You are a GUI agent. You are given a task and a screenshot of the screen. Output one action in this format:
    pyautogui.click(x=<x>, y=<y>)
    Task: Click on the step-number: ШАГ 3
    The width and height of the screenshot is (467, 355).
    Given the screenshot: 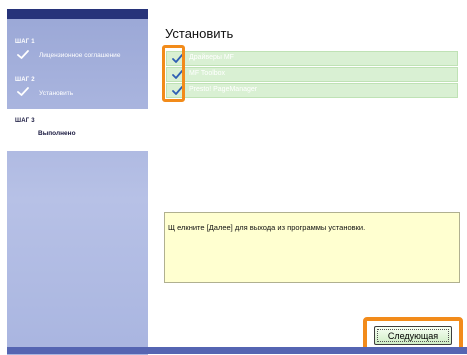 What is the action you would take?
    pyautogui.click(x=25, y=121)
    